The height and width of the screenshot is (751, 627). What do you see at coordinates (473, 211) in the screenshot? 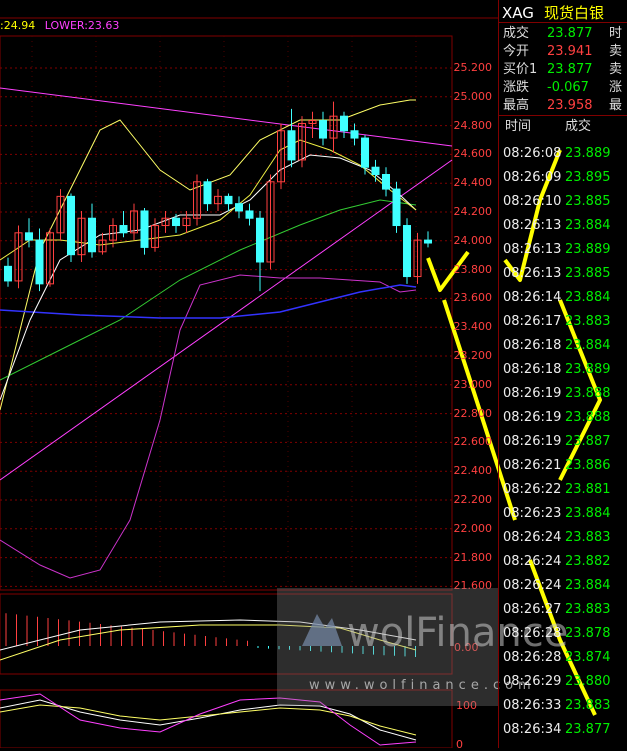
I see `price-axis-label: 24.200` at bounding box center [473, 211].